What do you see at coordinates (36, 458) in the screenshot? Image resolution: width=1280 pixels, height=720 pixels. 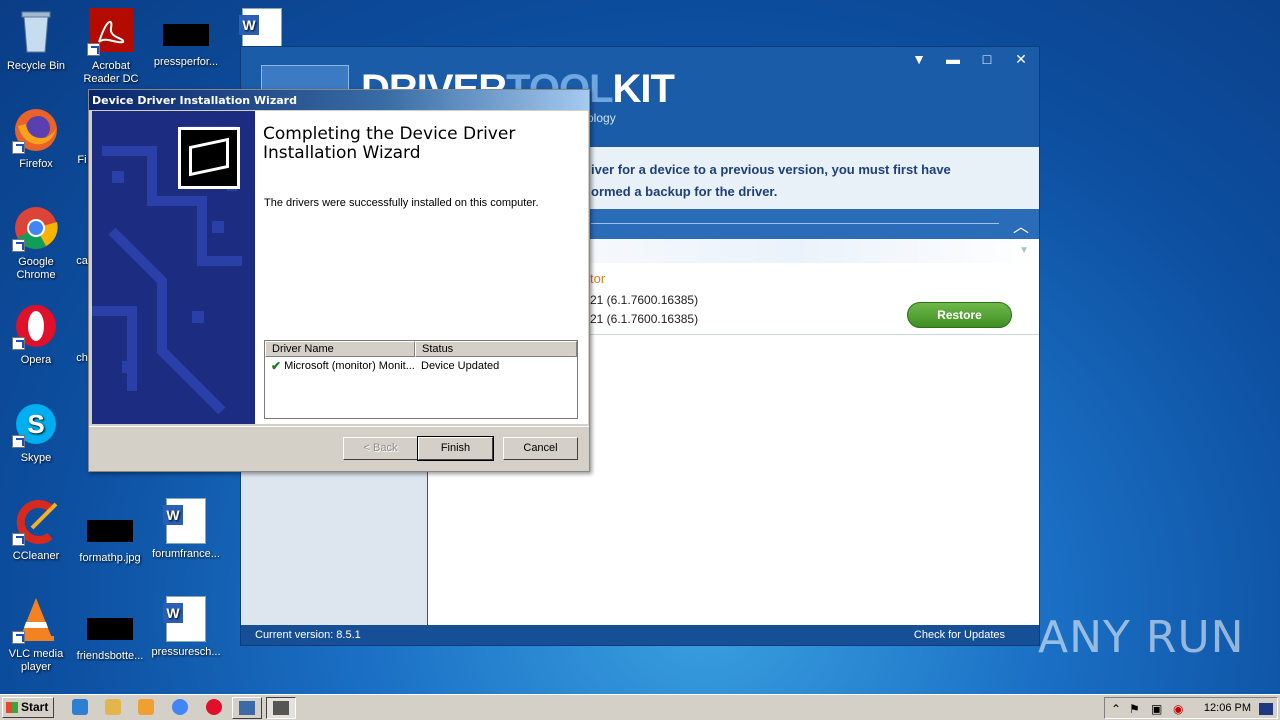 I see `desktop-icon-label: Skype` at bounding box center [36, 458].